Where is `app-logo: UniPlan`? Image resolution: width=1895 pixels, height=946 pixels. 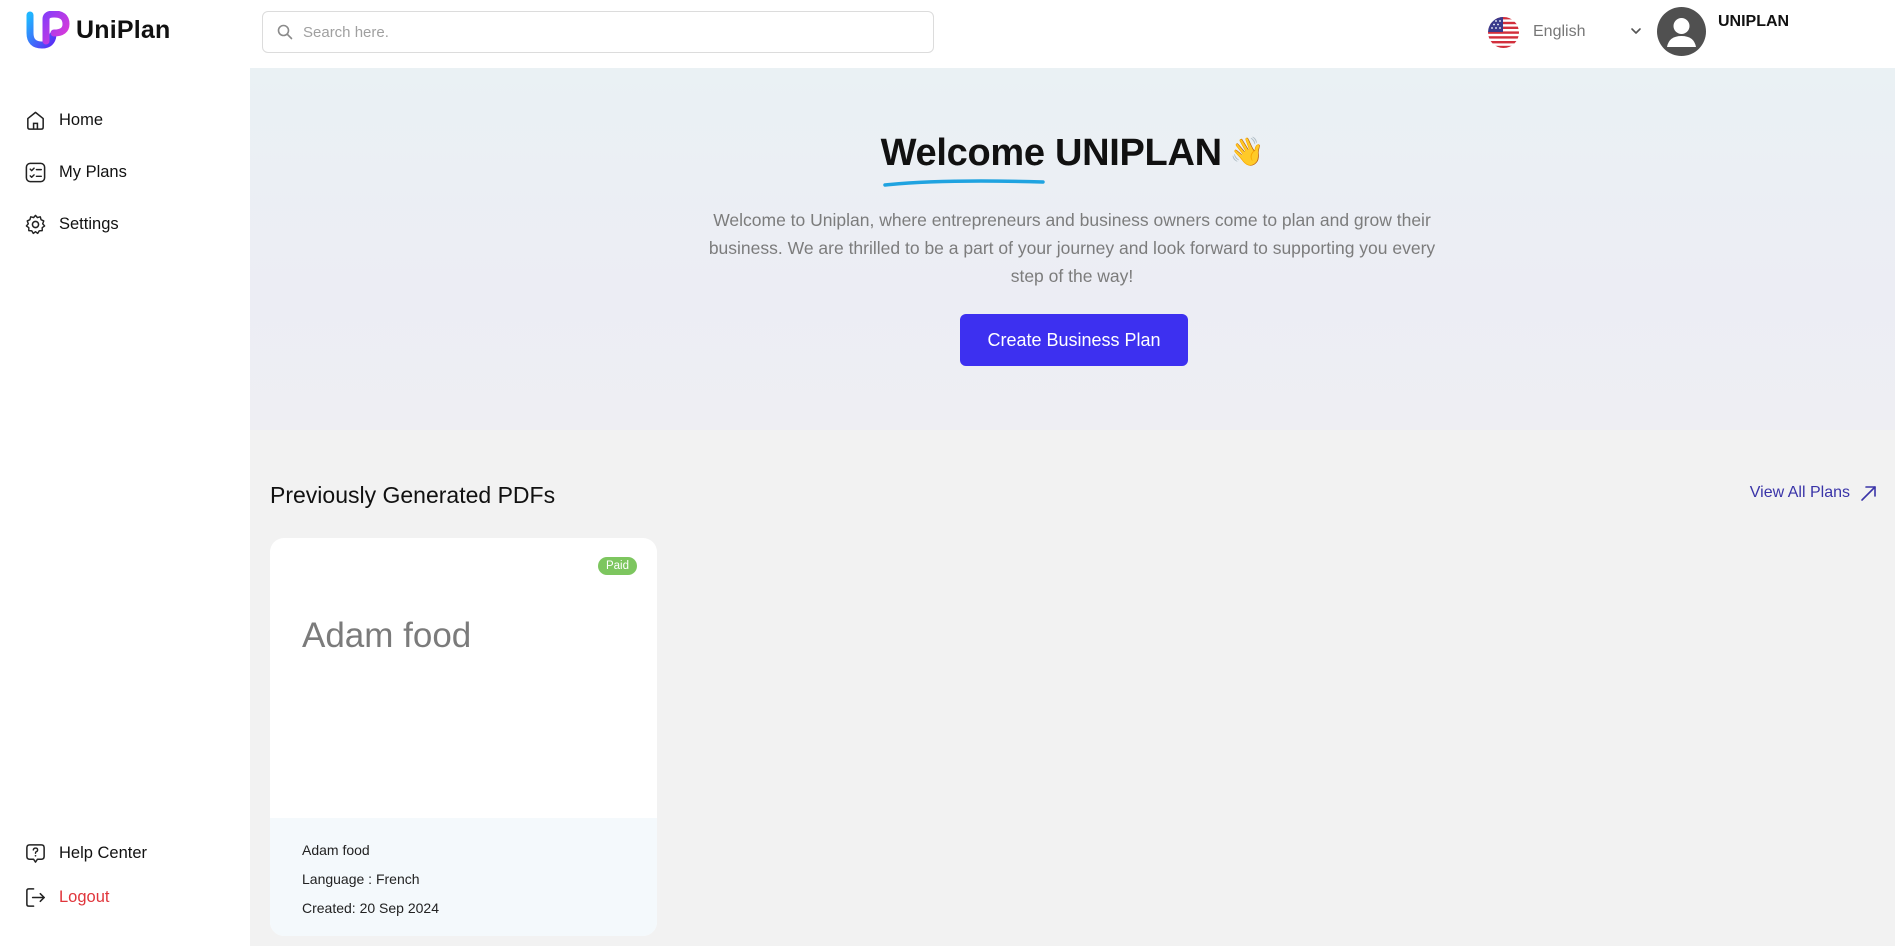
app-logo: UniPlan is located at coordinates (98, 30).